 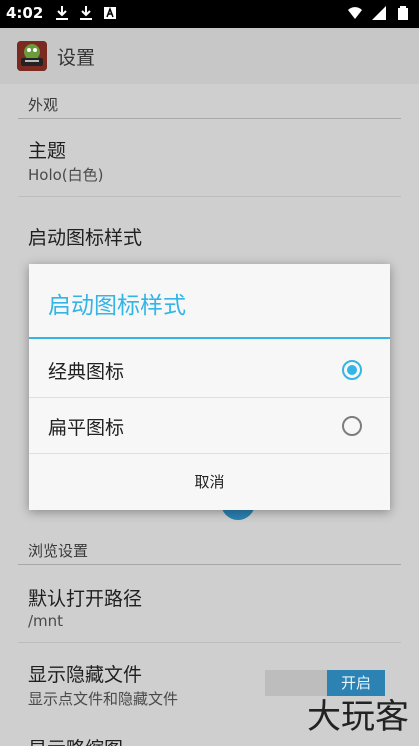 What do you see at coordinates (32, 56) in the screenshot?
I see `app-icon` at bounding box center [32, 56].